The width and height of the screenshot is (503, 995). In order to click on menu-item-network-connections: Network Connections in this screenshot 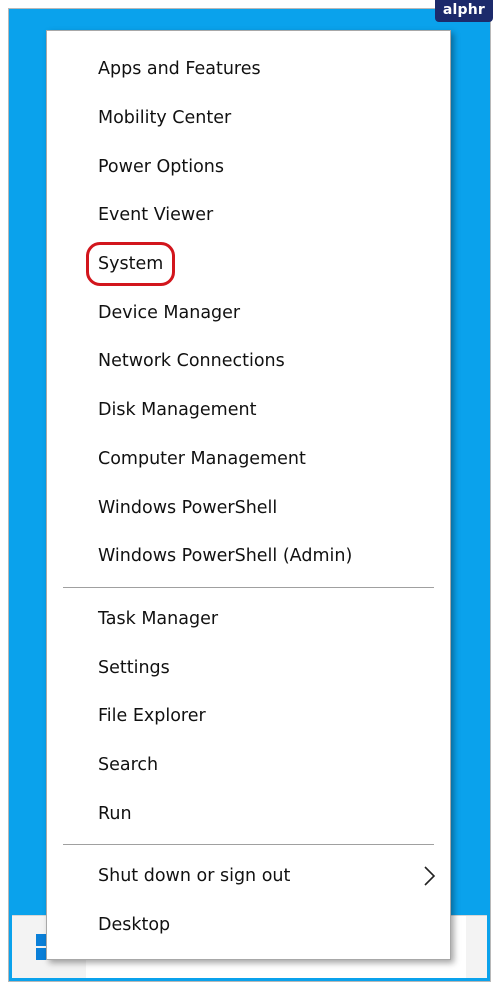, I will do `click(248, 361)`.